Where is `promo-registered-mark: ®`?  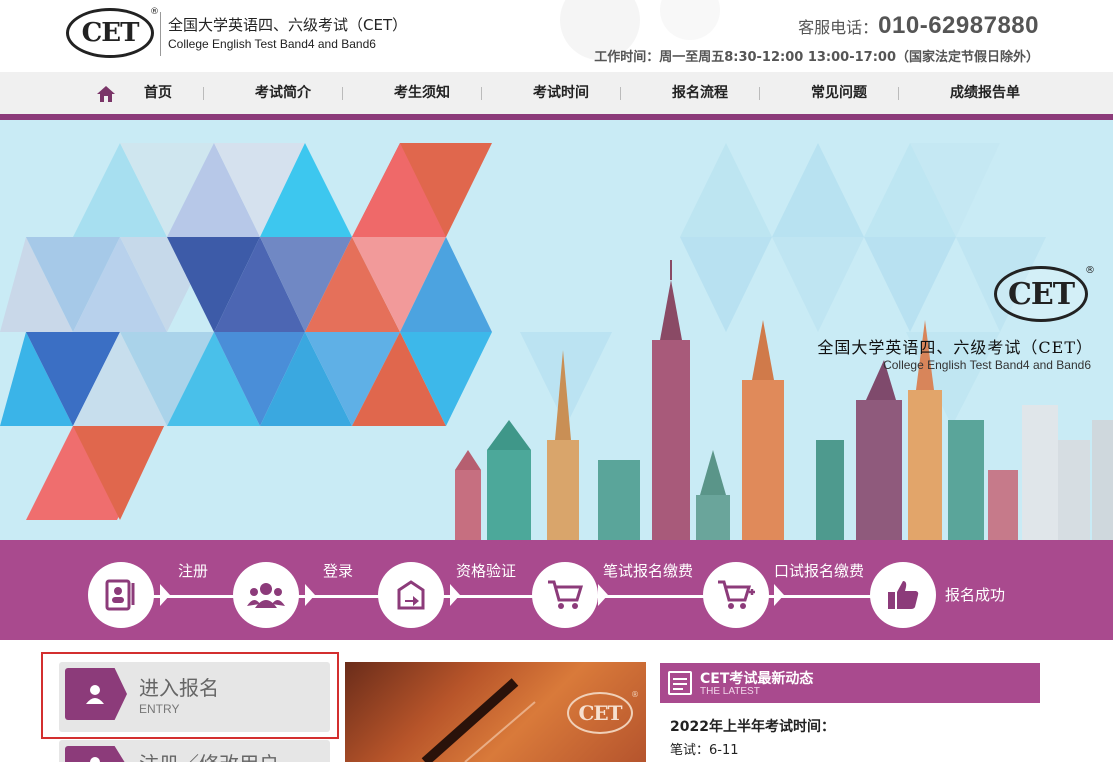 promo-registered-mark: ® is located at coordinates (635, 694).